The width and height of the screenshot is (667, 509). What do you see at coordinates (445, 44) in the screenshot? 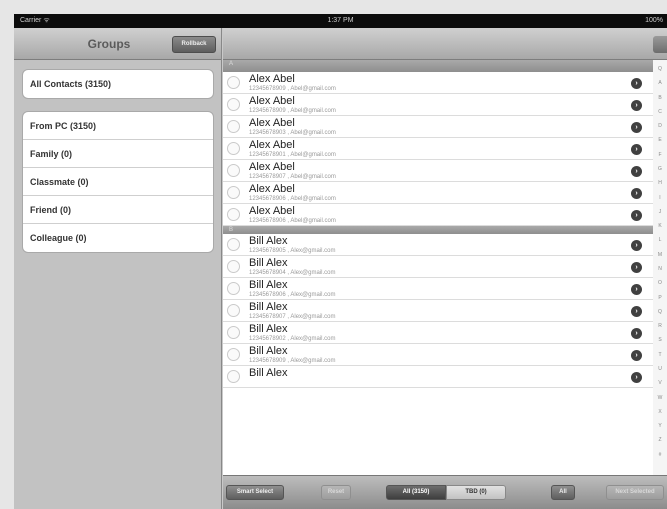
I see `contacts-nav-bar` at bounding box center [445, 44].